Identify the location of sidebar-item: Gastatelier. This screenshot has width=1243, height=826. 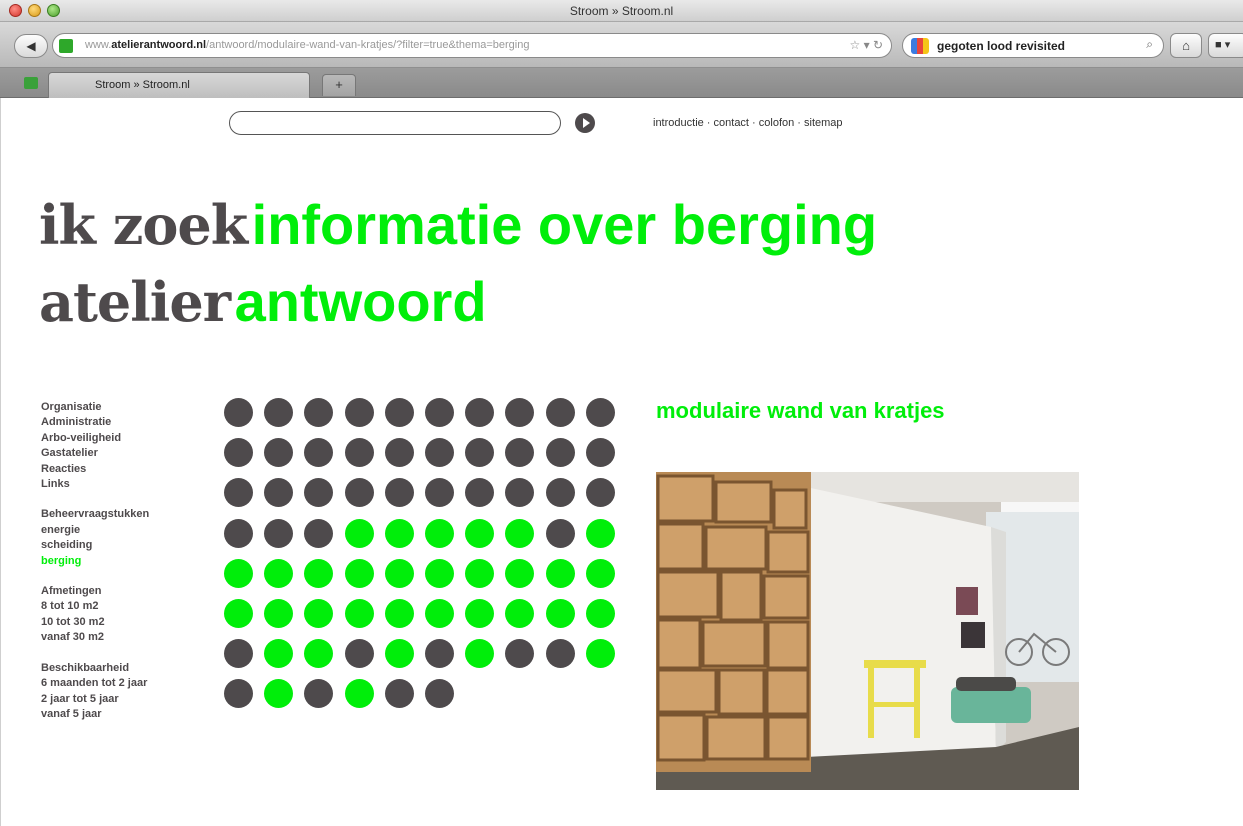
(126, 453).